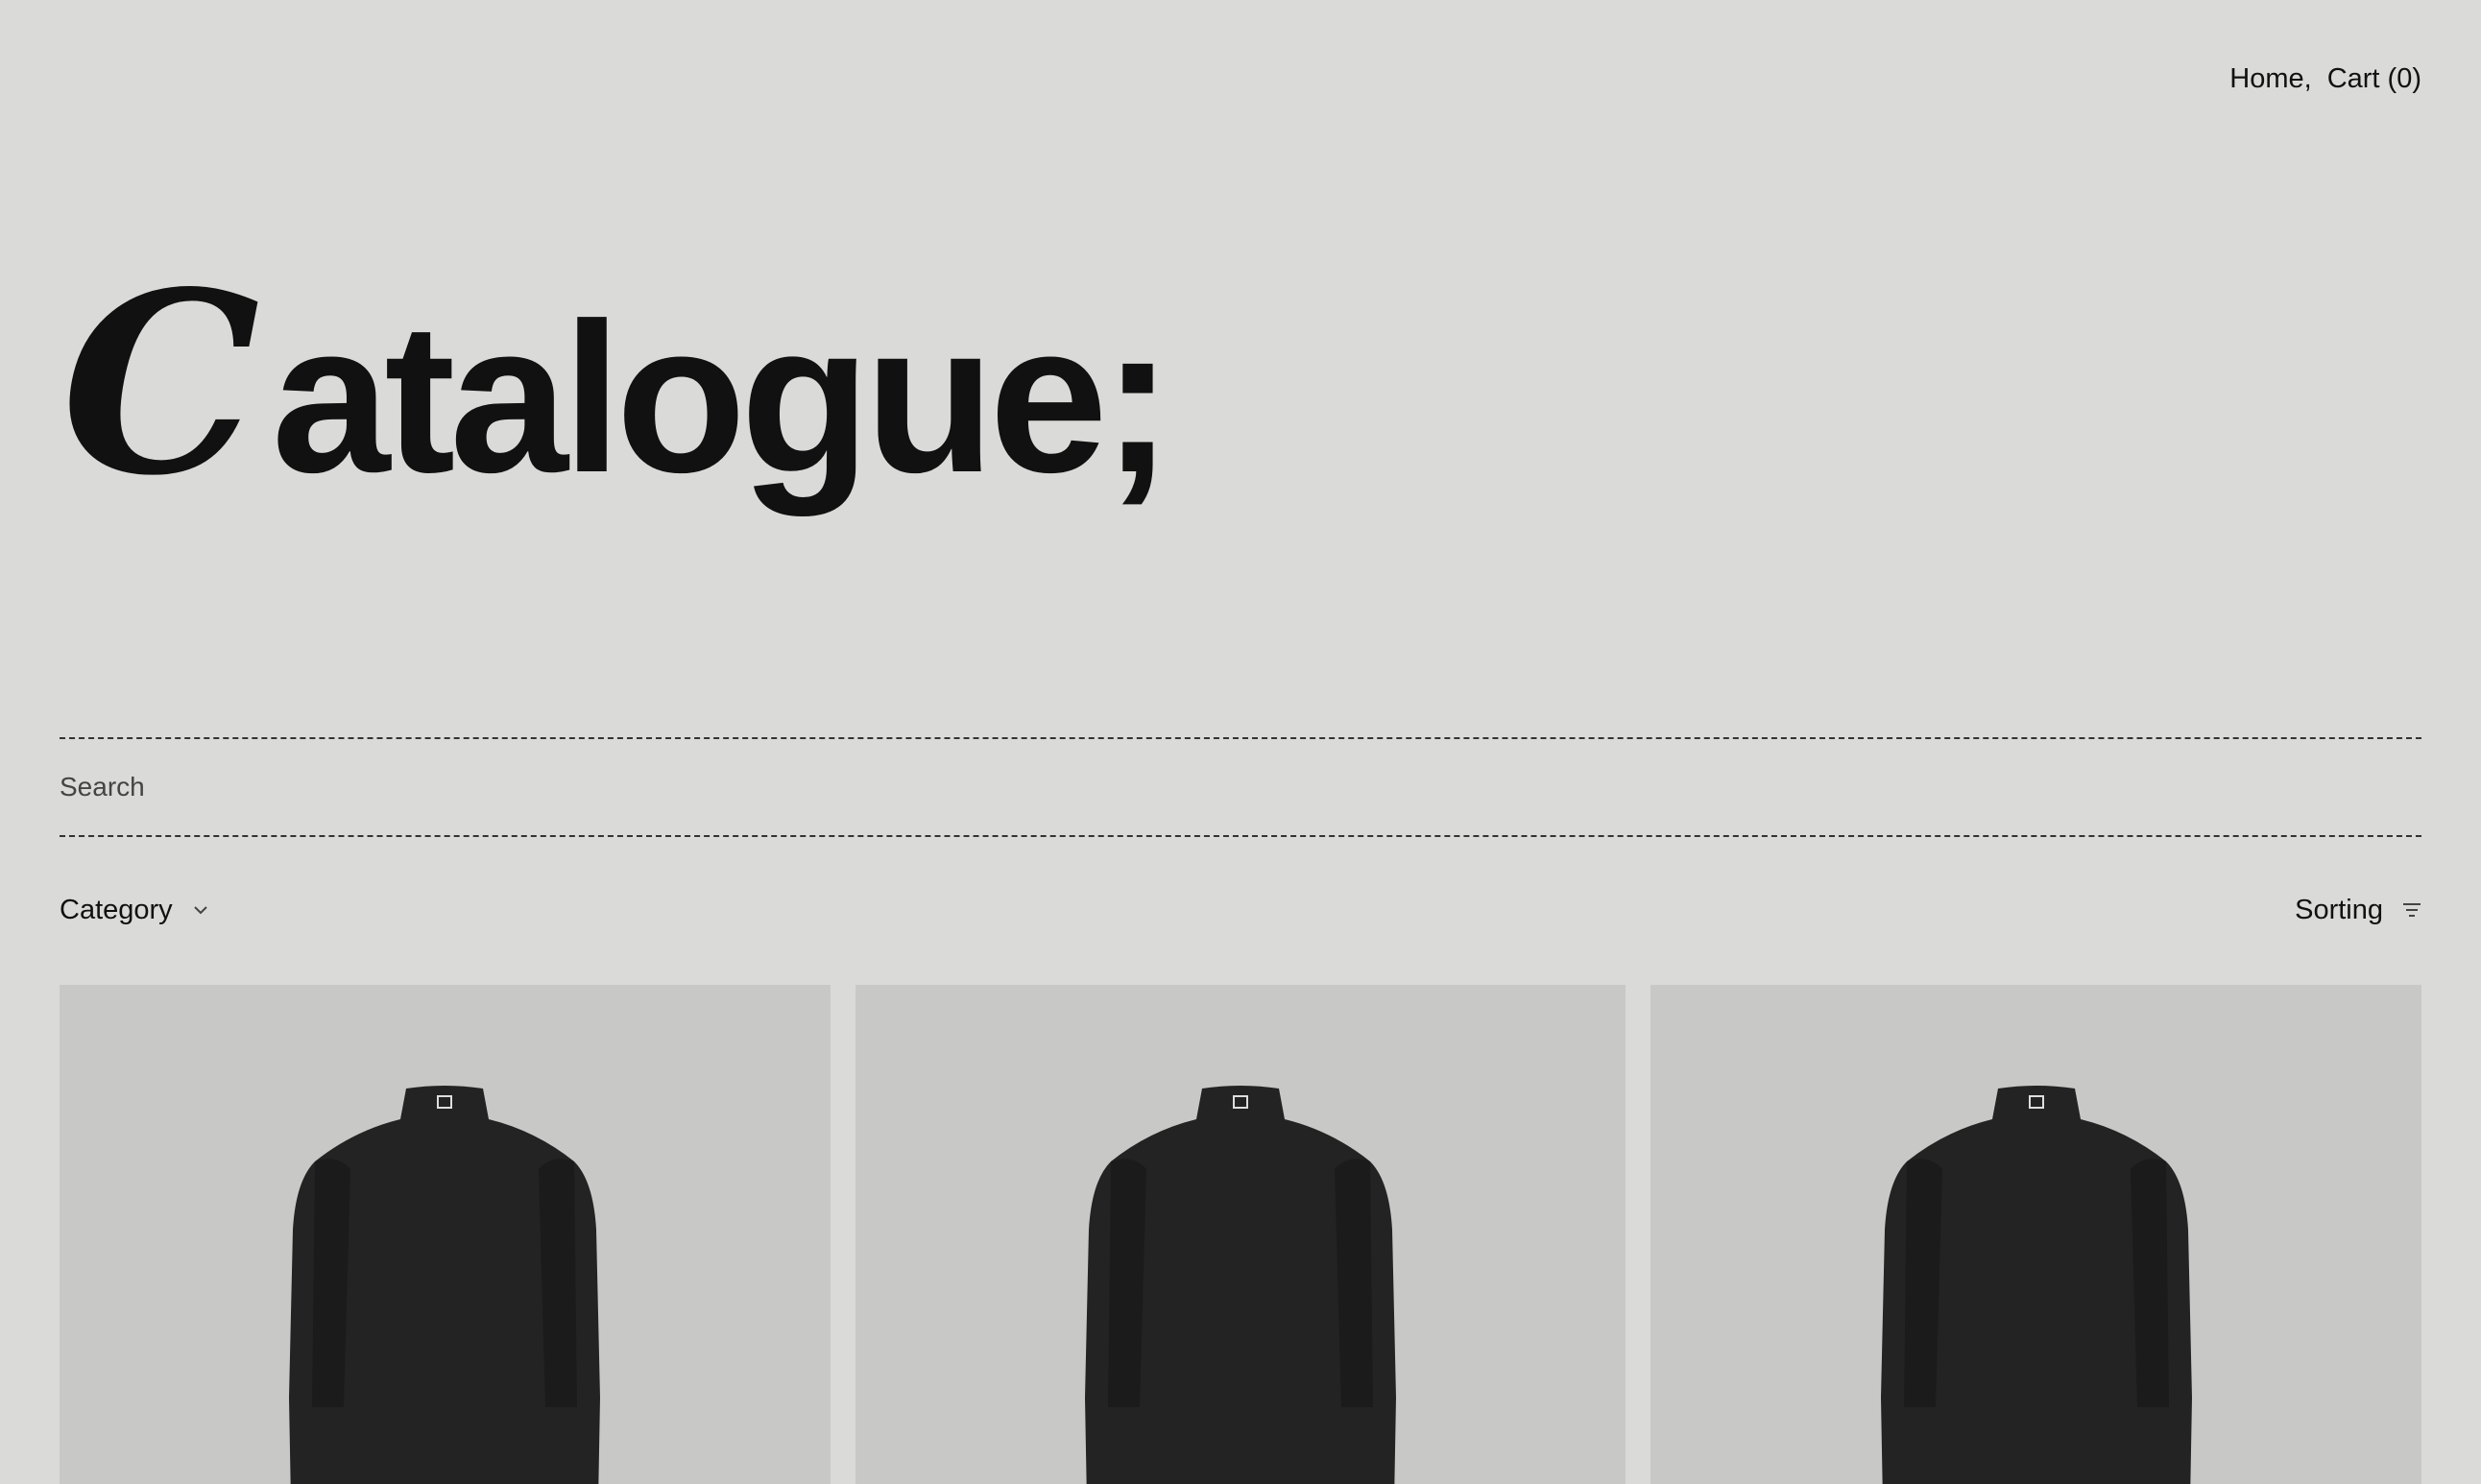 This screenshot has width=2481, height=1484. I want to click on search-bar, so click(1240, 787).